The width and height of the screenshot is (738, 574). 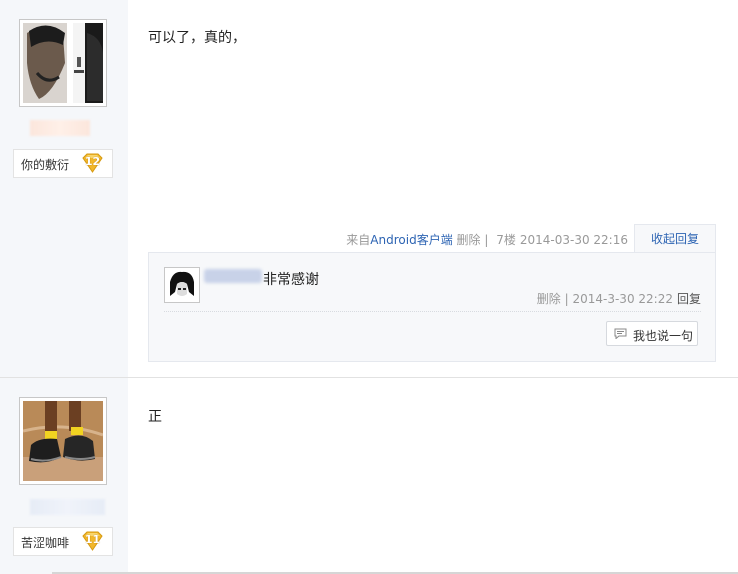 What do you see at coordinates (573, 240) in the screenshot?
I see `post-date: 2014-03-30 22:16` at bounding box center [573, 240].